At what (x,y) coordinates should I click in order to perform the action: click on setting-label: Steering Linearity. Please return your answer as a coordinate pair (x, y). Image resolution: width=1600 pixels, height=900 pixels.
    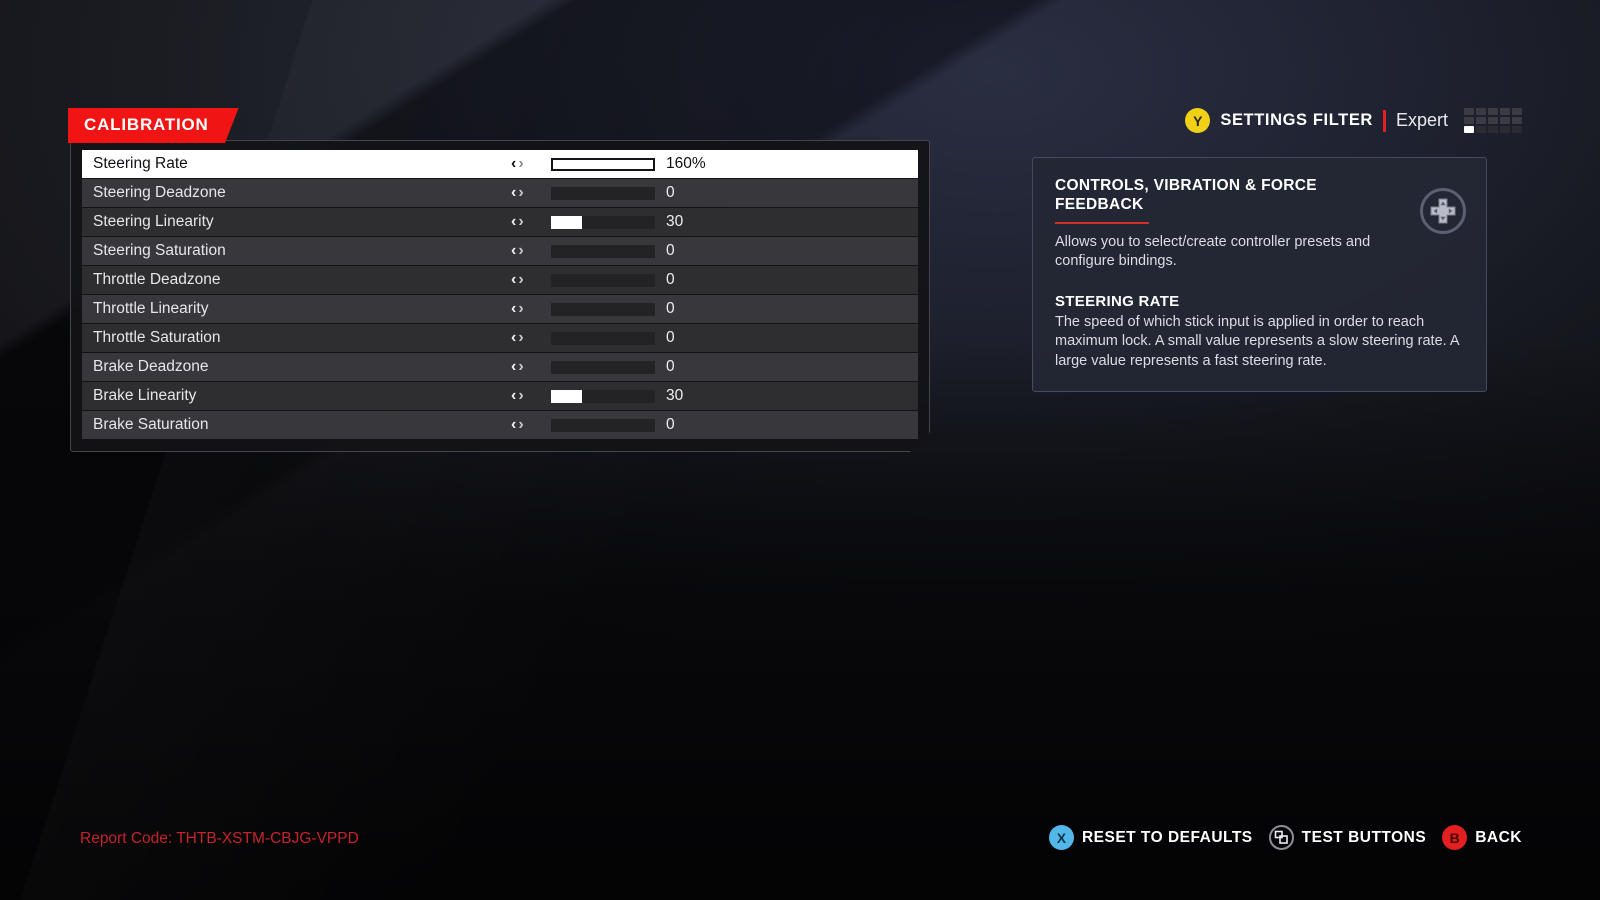
    Looking at the image, I should click on (153, 221).